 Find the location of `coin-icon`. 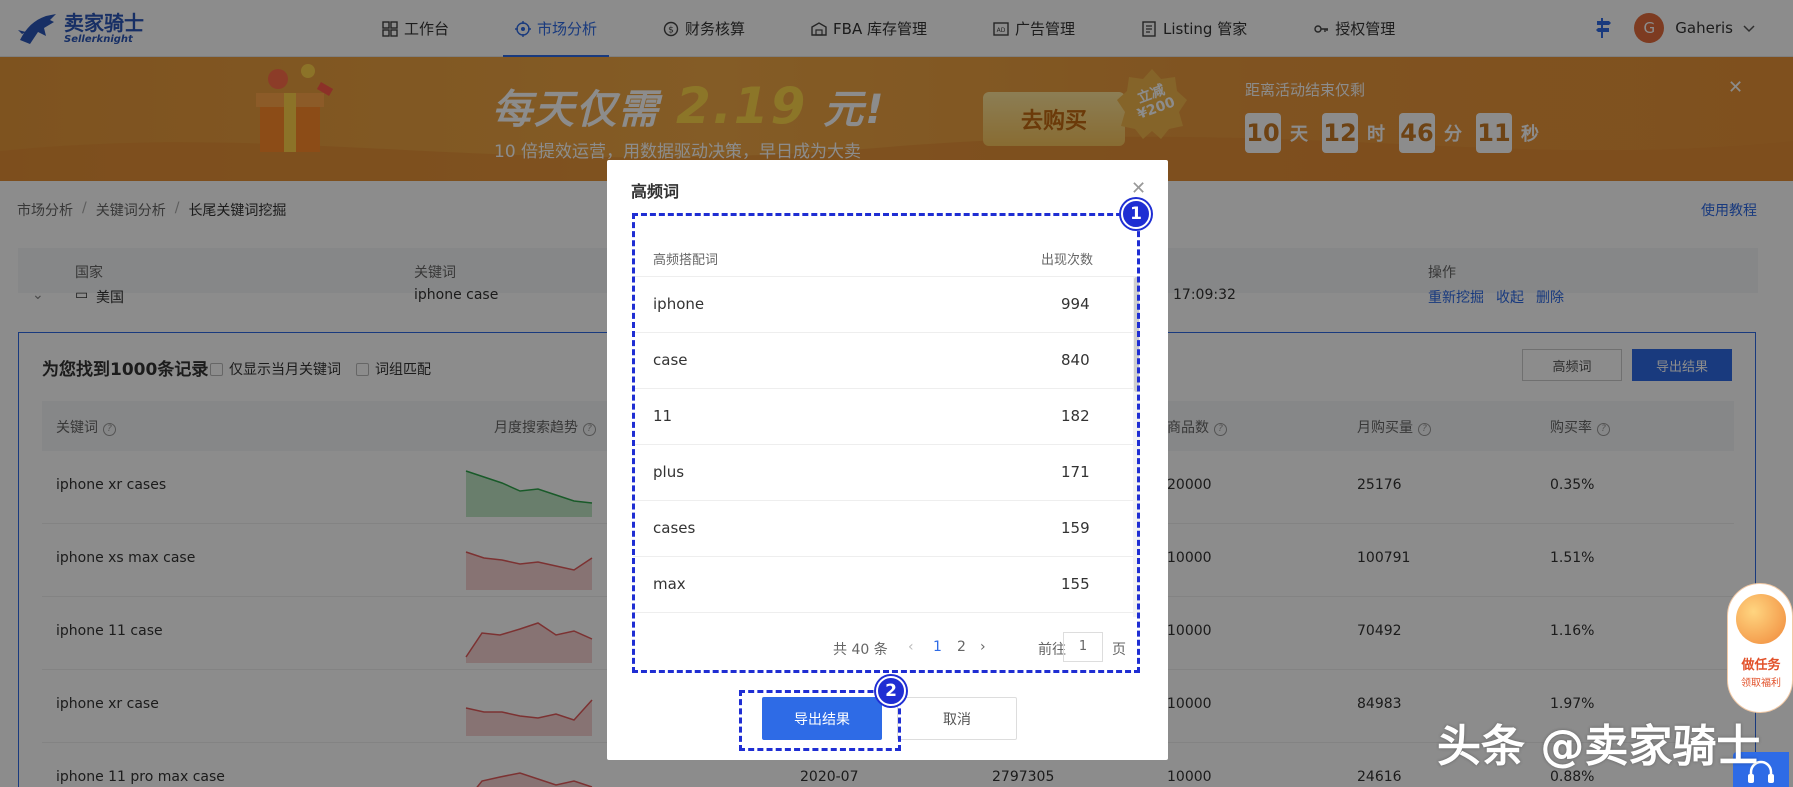

coin-icon is located at coordinates (1761, 619).